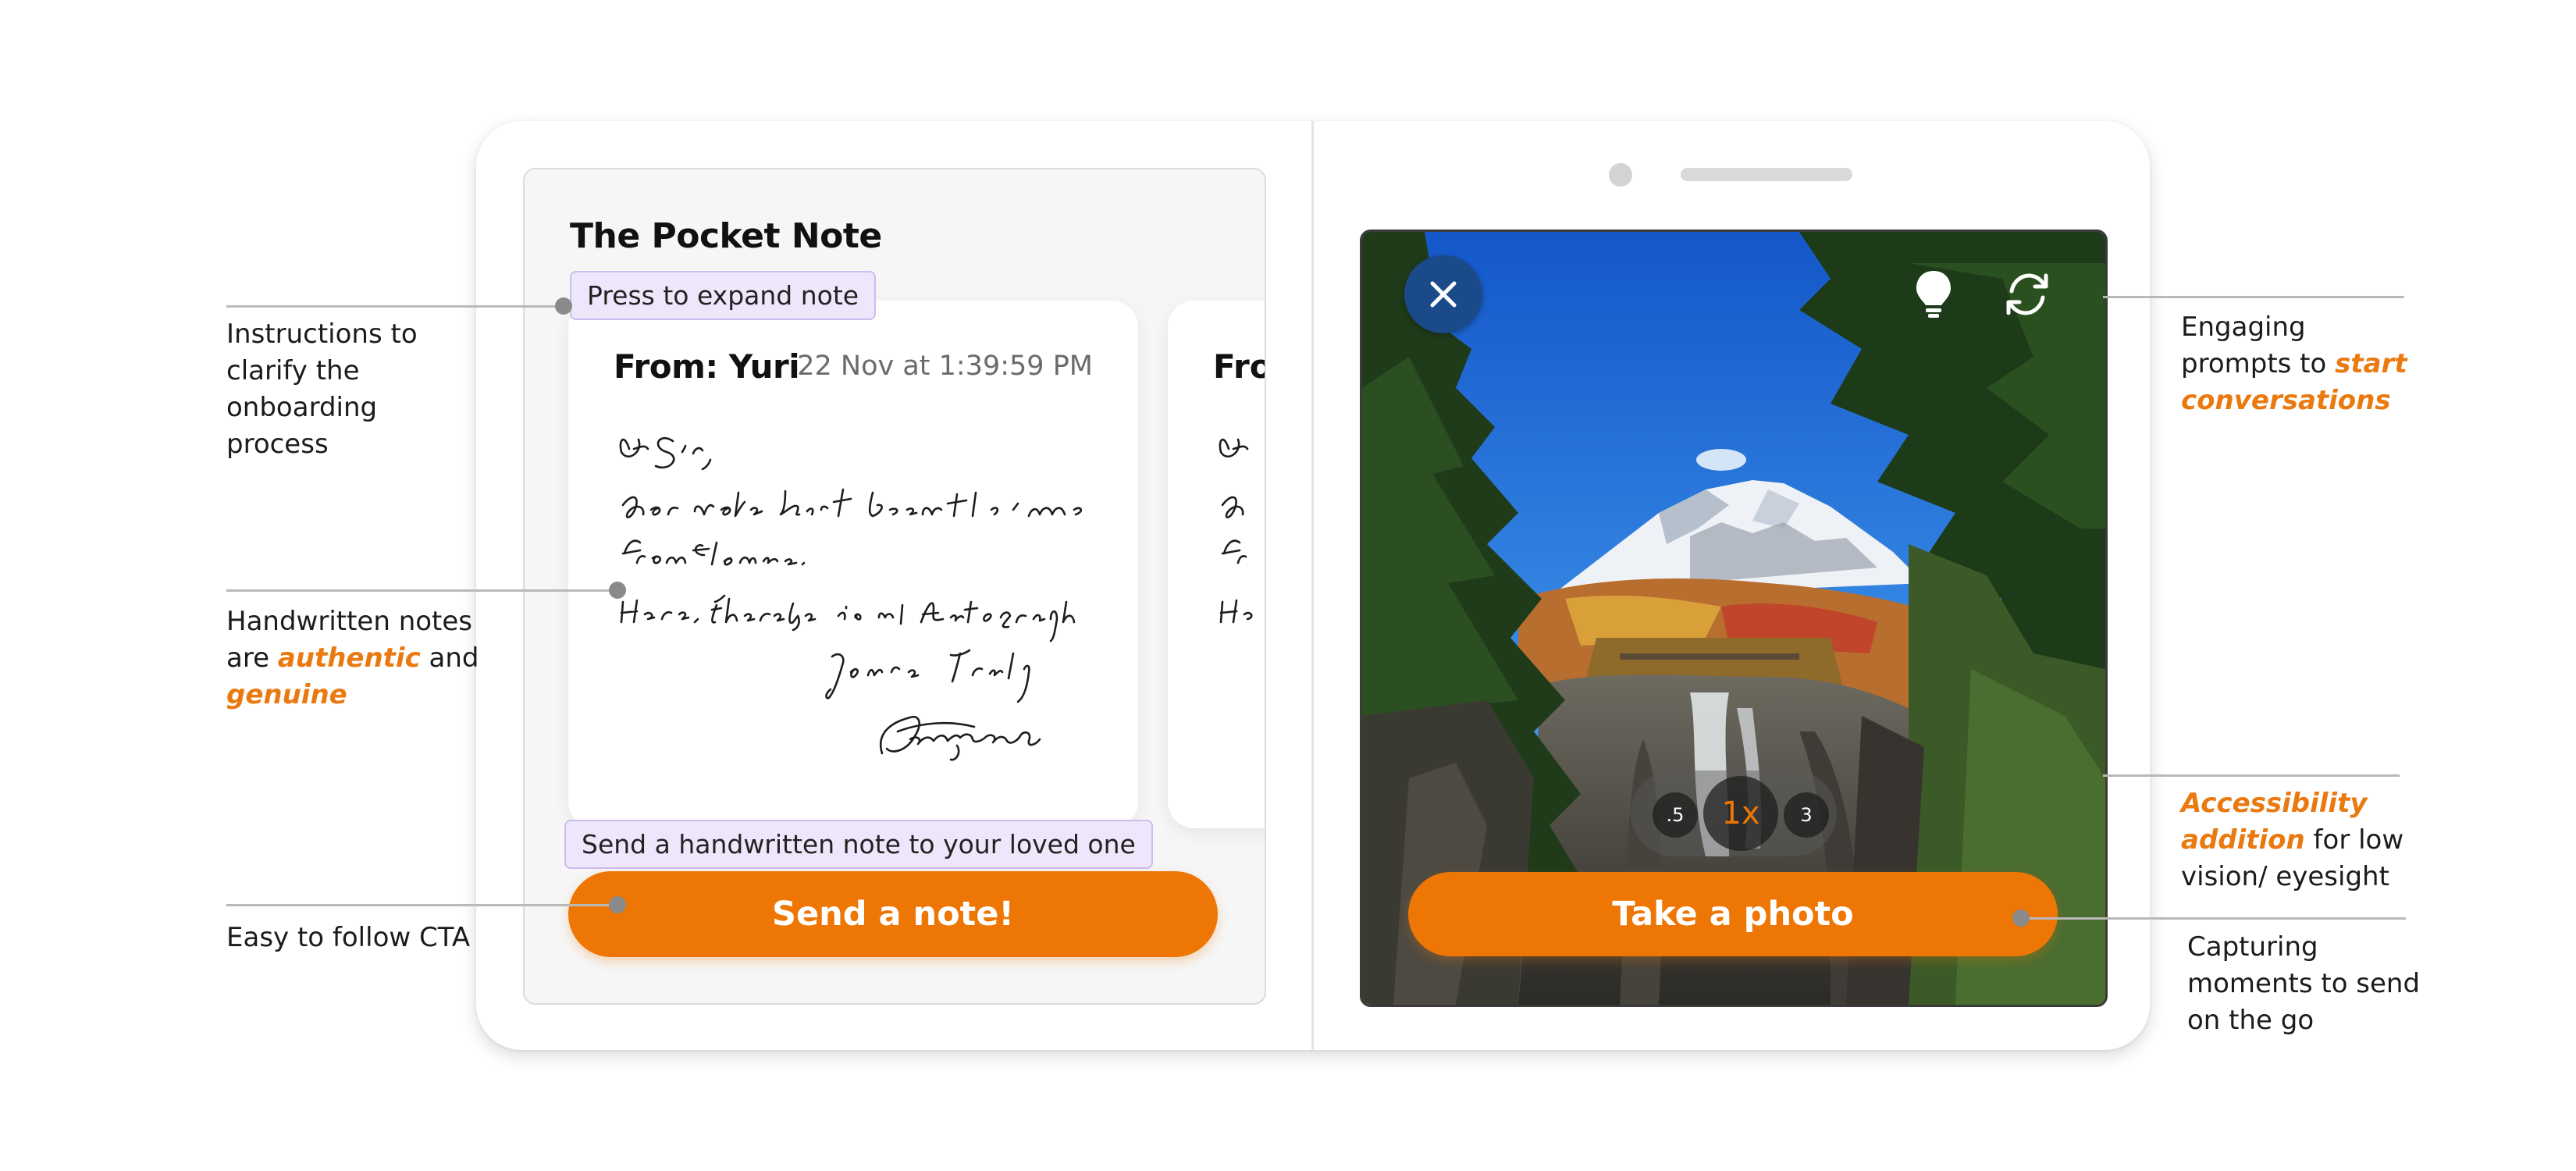  Describe the element at coordinates (893, 914) in the screenshot. I see `send-note-button: Send a note!` at that location.